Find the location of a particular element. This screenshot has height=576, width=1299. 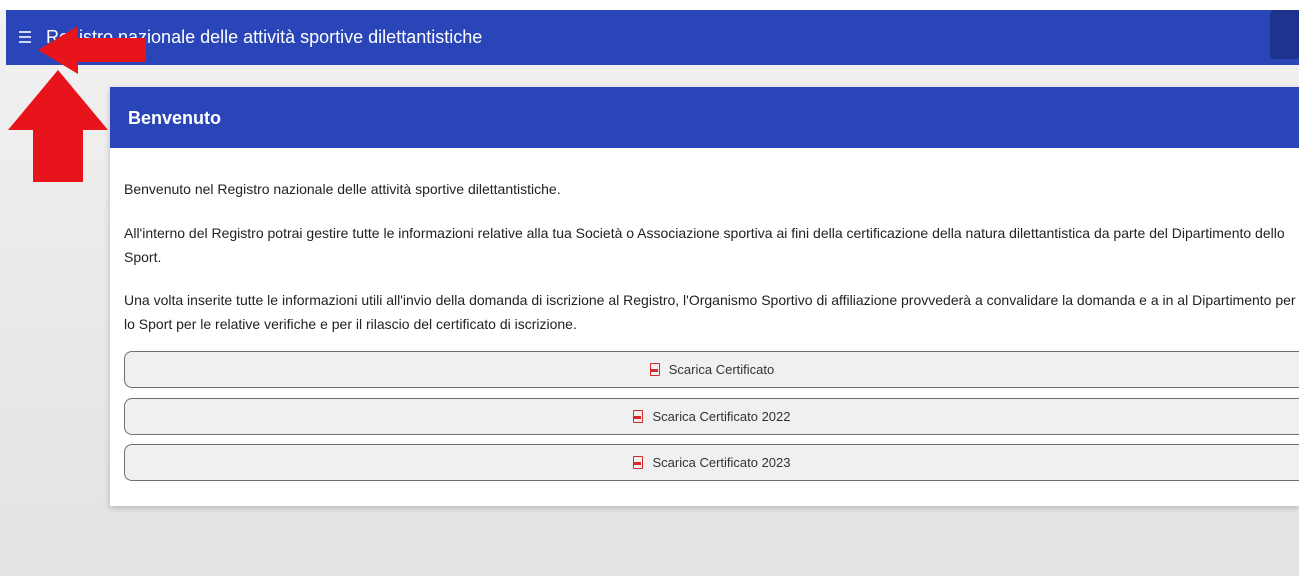

download-certificate-2022-button: Scarica Certificato 2022 is located at coordinates (711, 416).